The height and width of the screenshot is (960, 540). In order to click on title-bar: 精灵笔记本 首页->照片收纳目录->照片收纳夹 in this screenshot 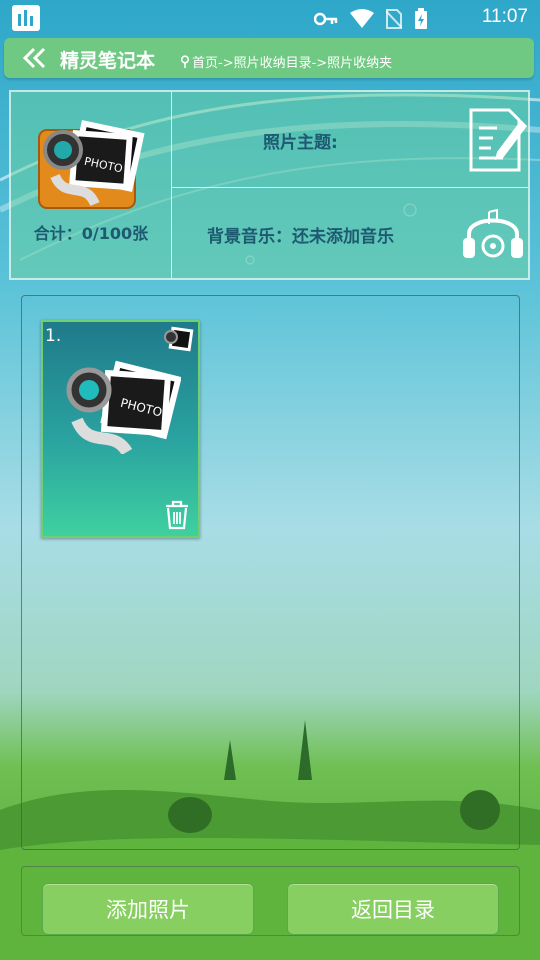, I will do `click(269, 58)`.